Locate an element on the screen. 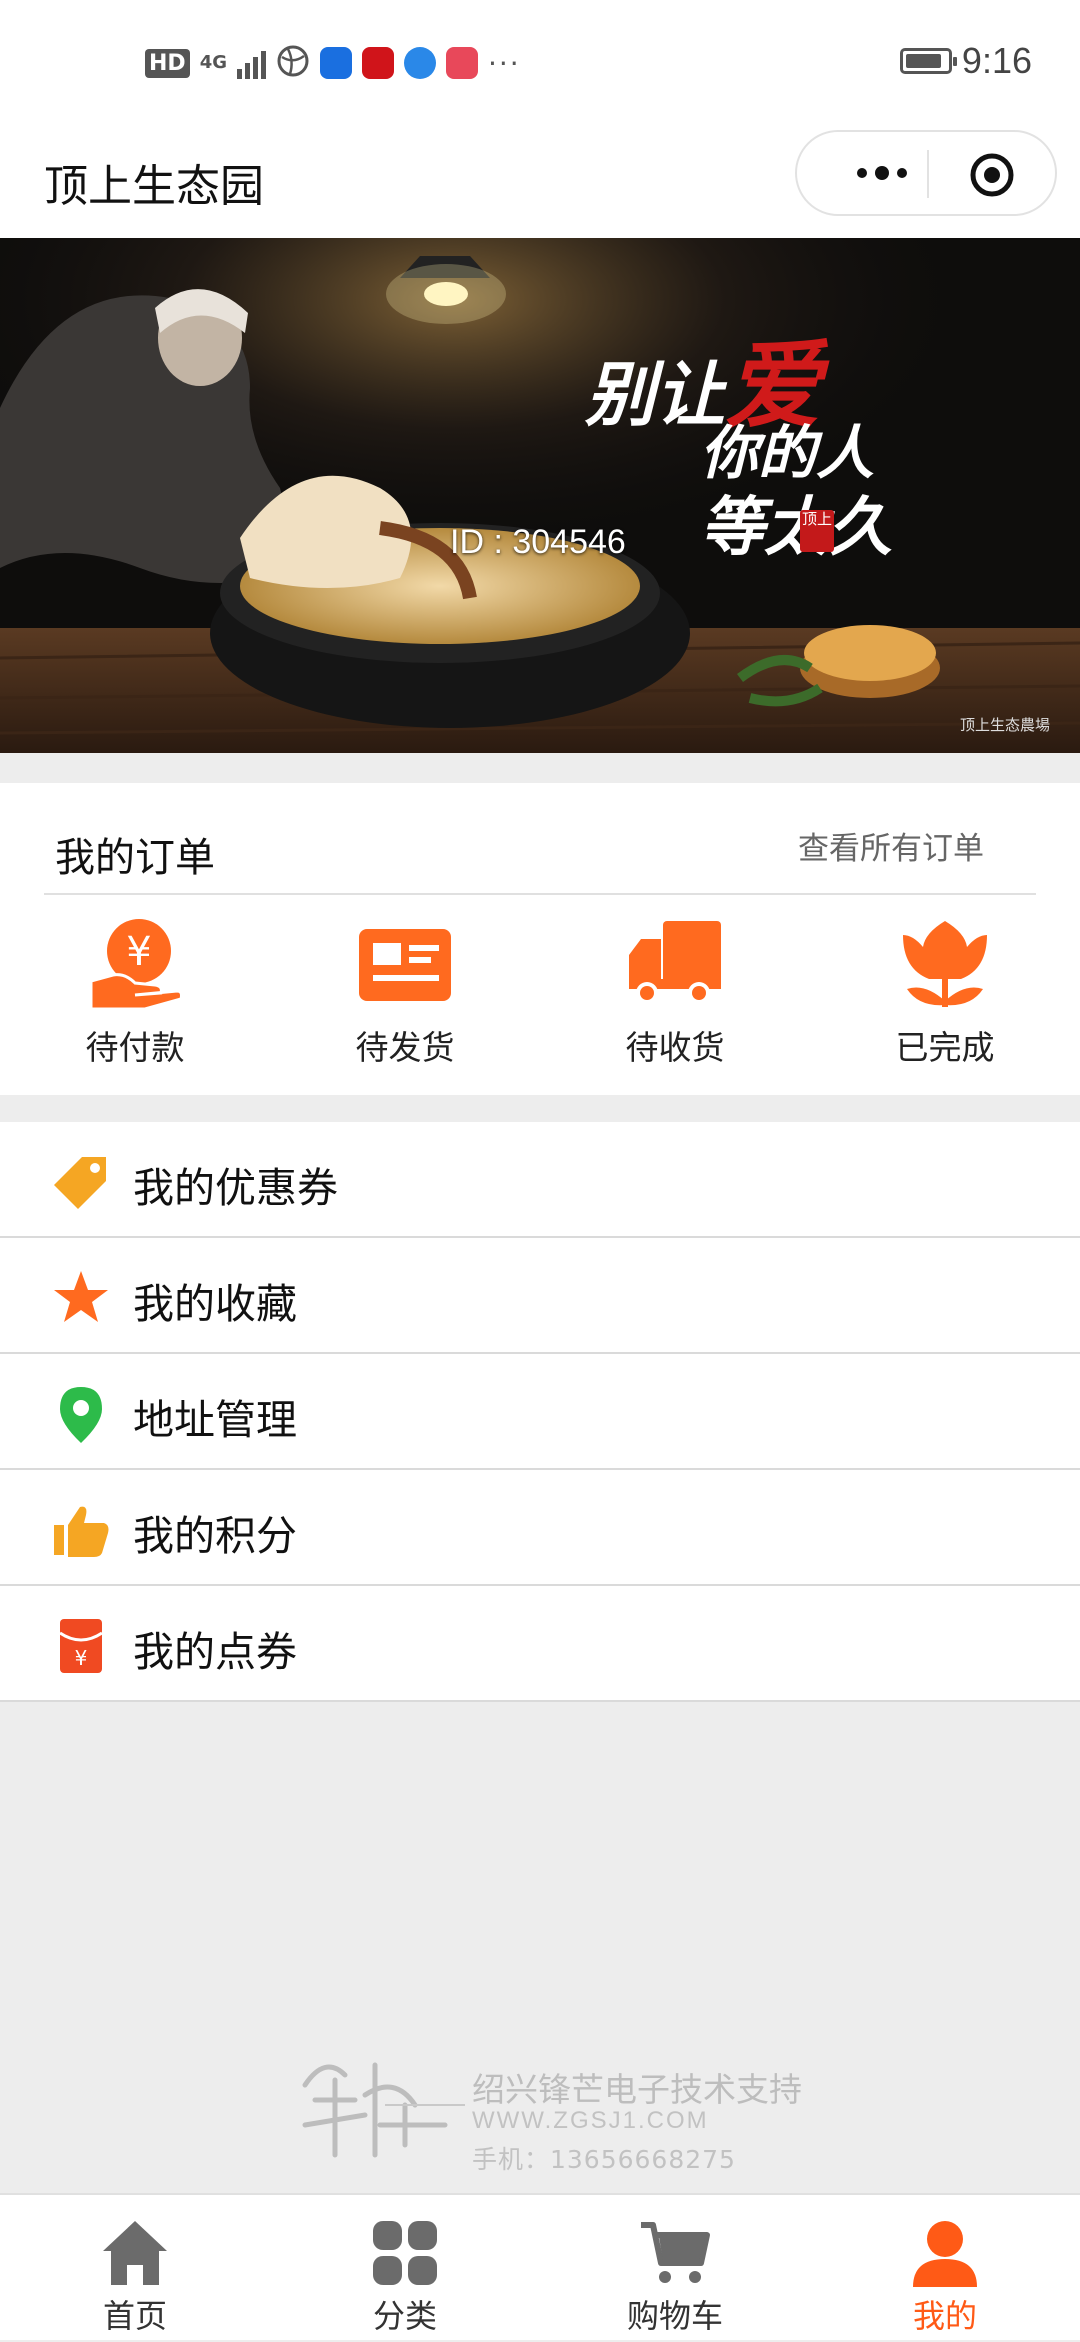 This screenshot has width=1080, height=2342. my-orders-section: 我的订单 查看所有订单 ¥ 待付款 待发货 待收货 已完成 is located at coordinates (540, 939).